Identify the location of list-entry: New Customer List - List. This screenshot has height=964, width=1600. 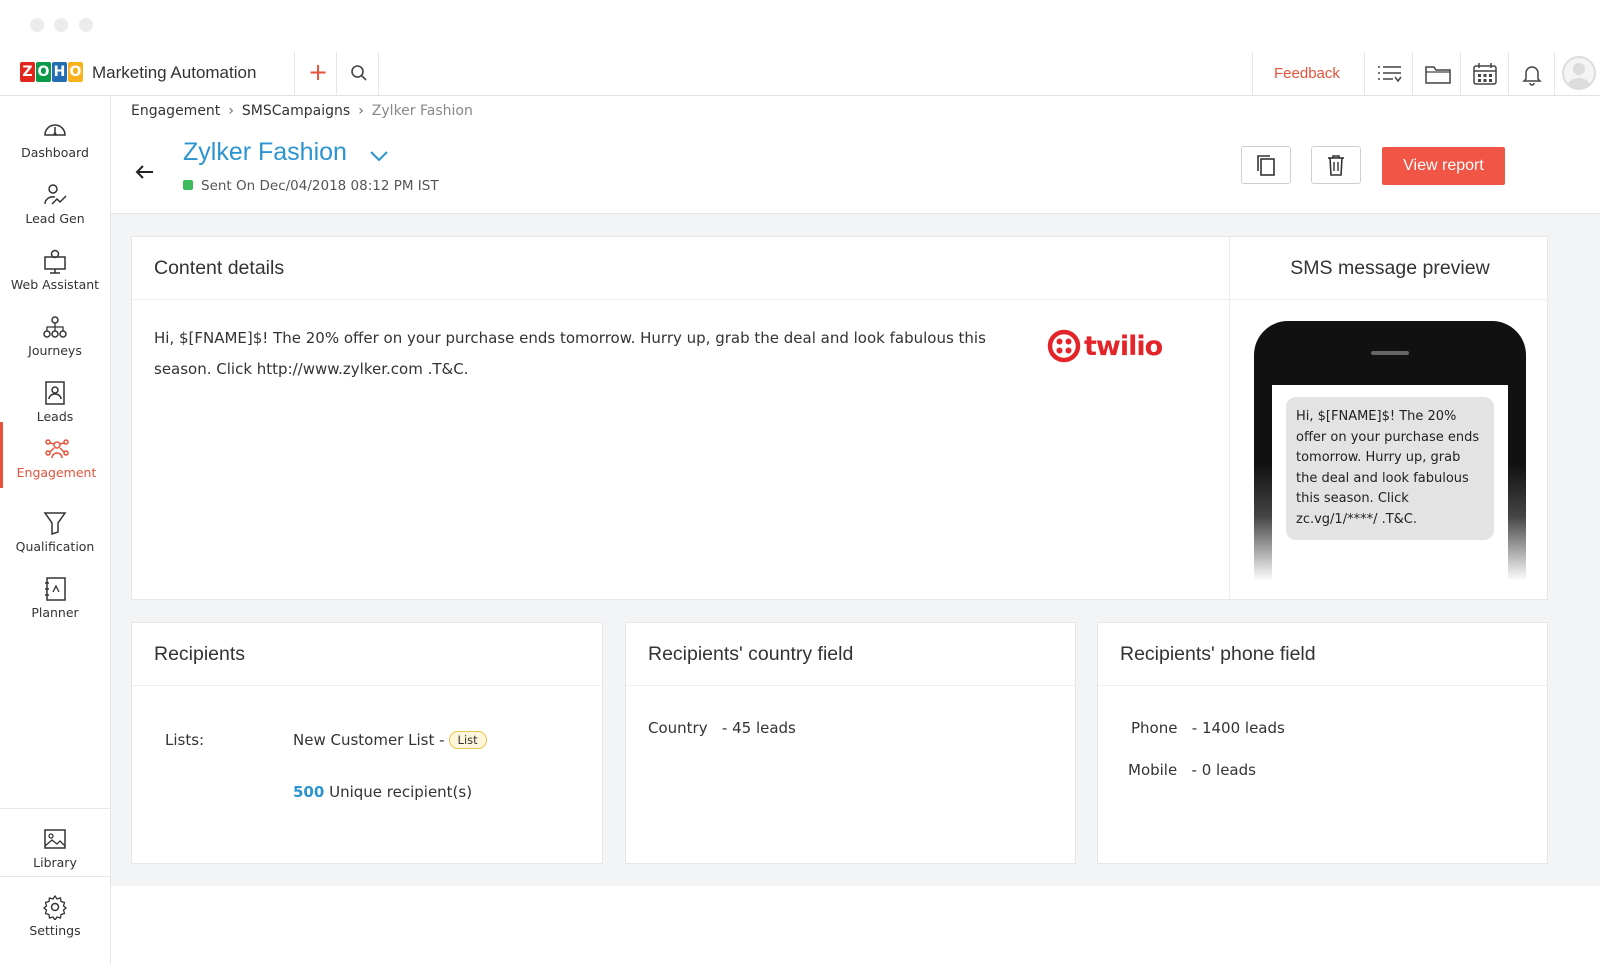
(390, 740).